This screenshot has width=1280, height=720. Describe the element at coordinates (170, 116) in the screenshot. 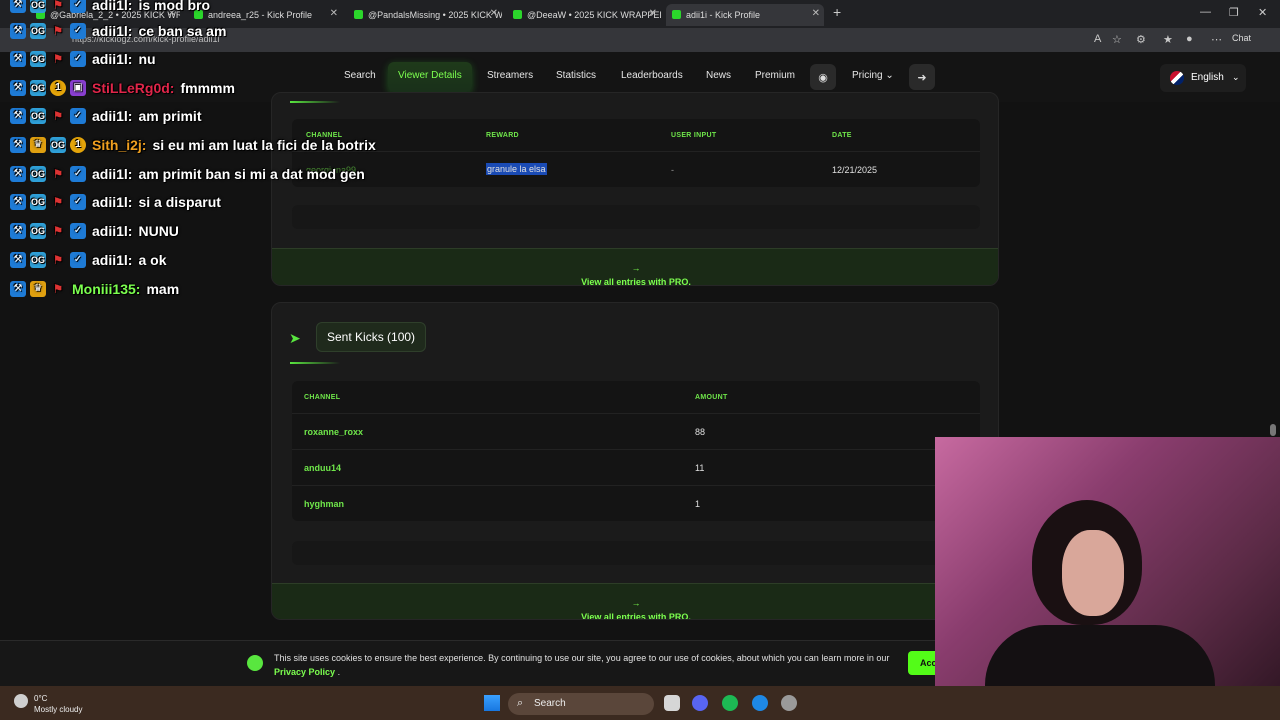

I see `chat-text: am primit` at that location.